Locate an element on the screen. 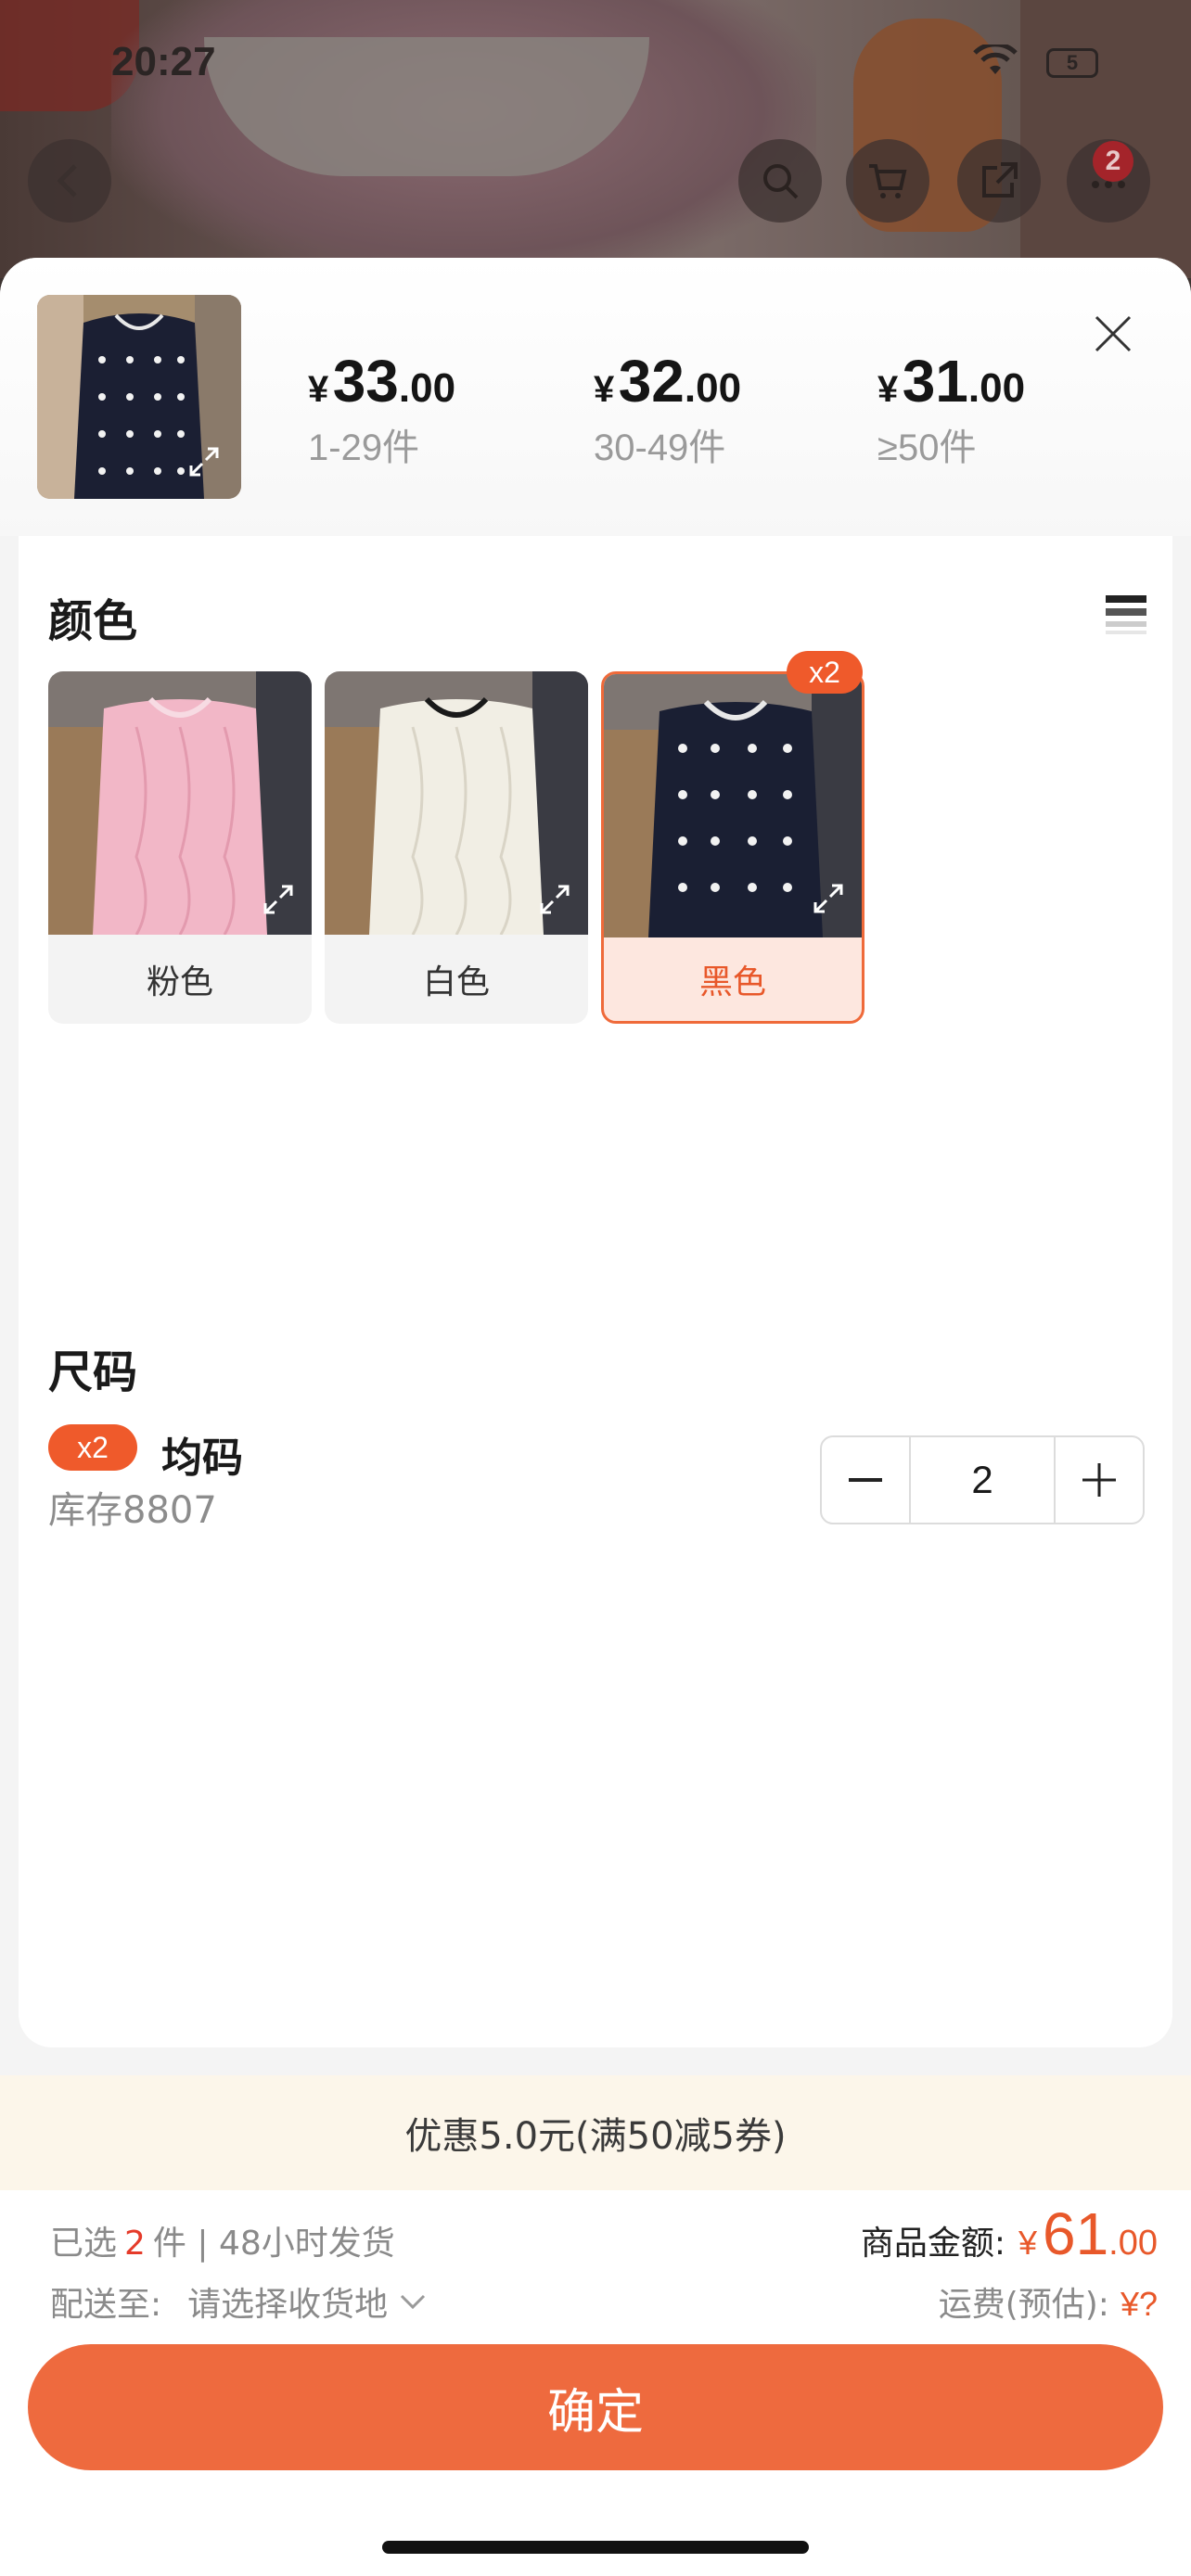 This screenshot has height=2576, width=1191. price-tier-range: 1-29件 is located at coordinates (364, 447).